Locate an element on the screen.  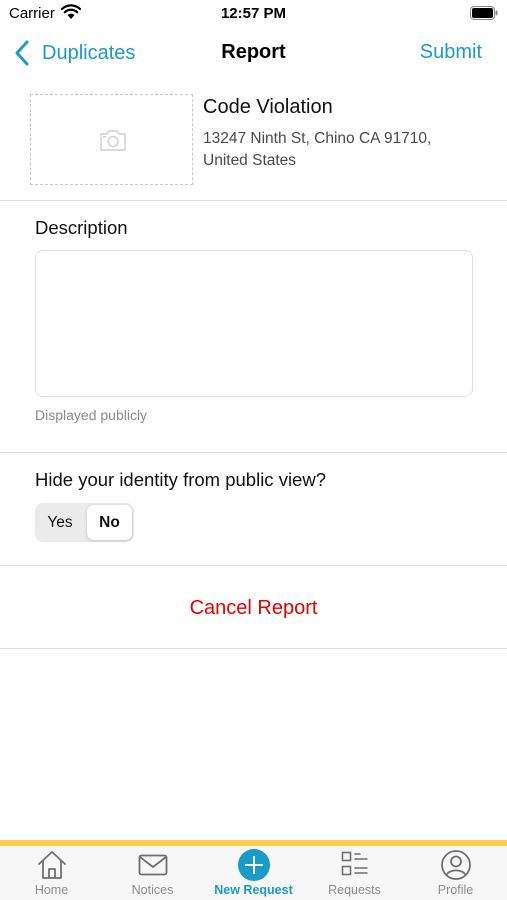
person-icon is located at coordinates (455, 865).